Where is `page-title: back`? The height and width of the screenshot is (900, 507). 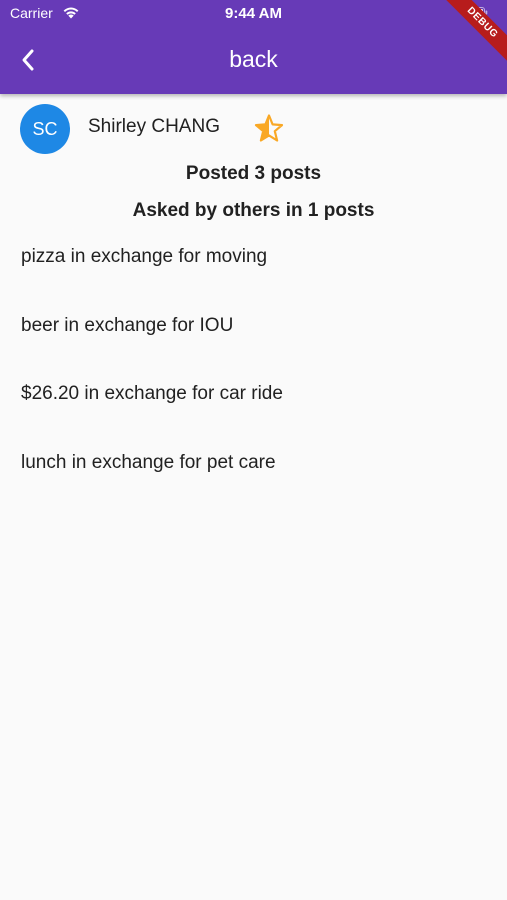
page-title: back is located at coordinates (253, 59).